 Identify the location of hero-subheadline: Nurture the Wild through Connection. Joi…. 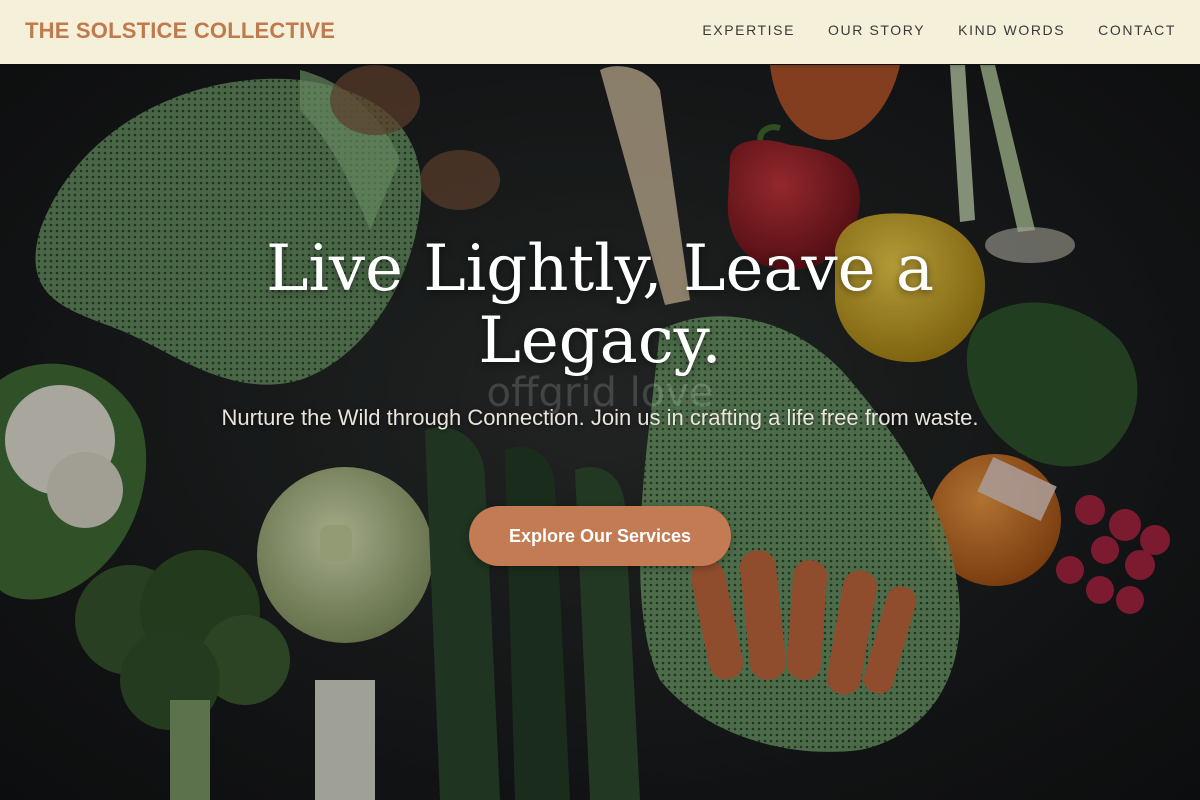
(600, 417).